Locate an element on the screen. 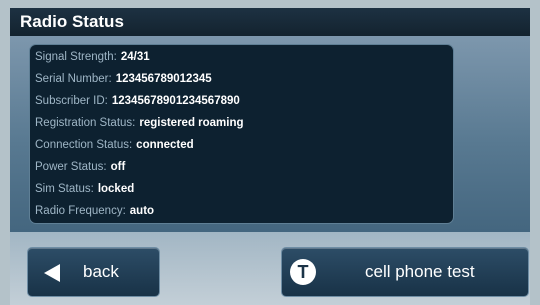  back-button-label: back is located at coordinates (101, 271).